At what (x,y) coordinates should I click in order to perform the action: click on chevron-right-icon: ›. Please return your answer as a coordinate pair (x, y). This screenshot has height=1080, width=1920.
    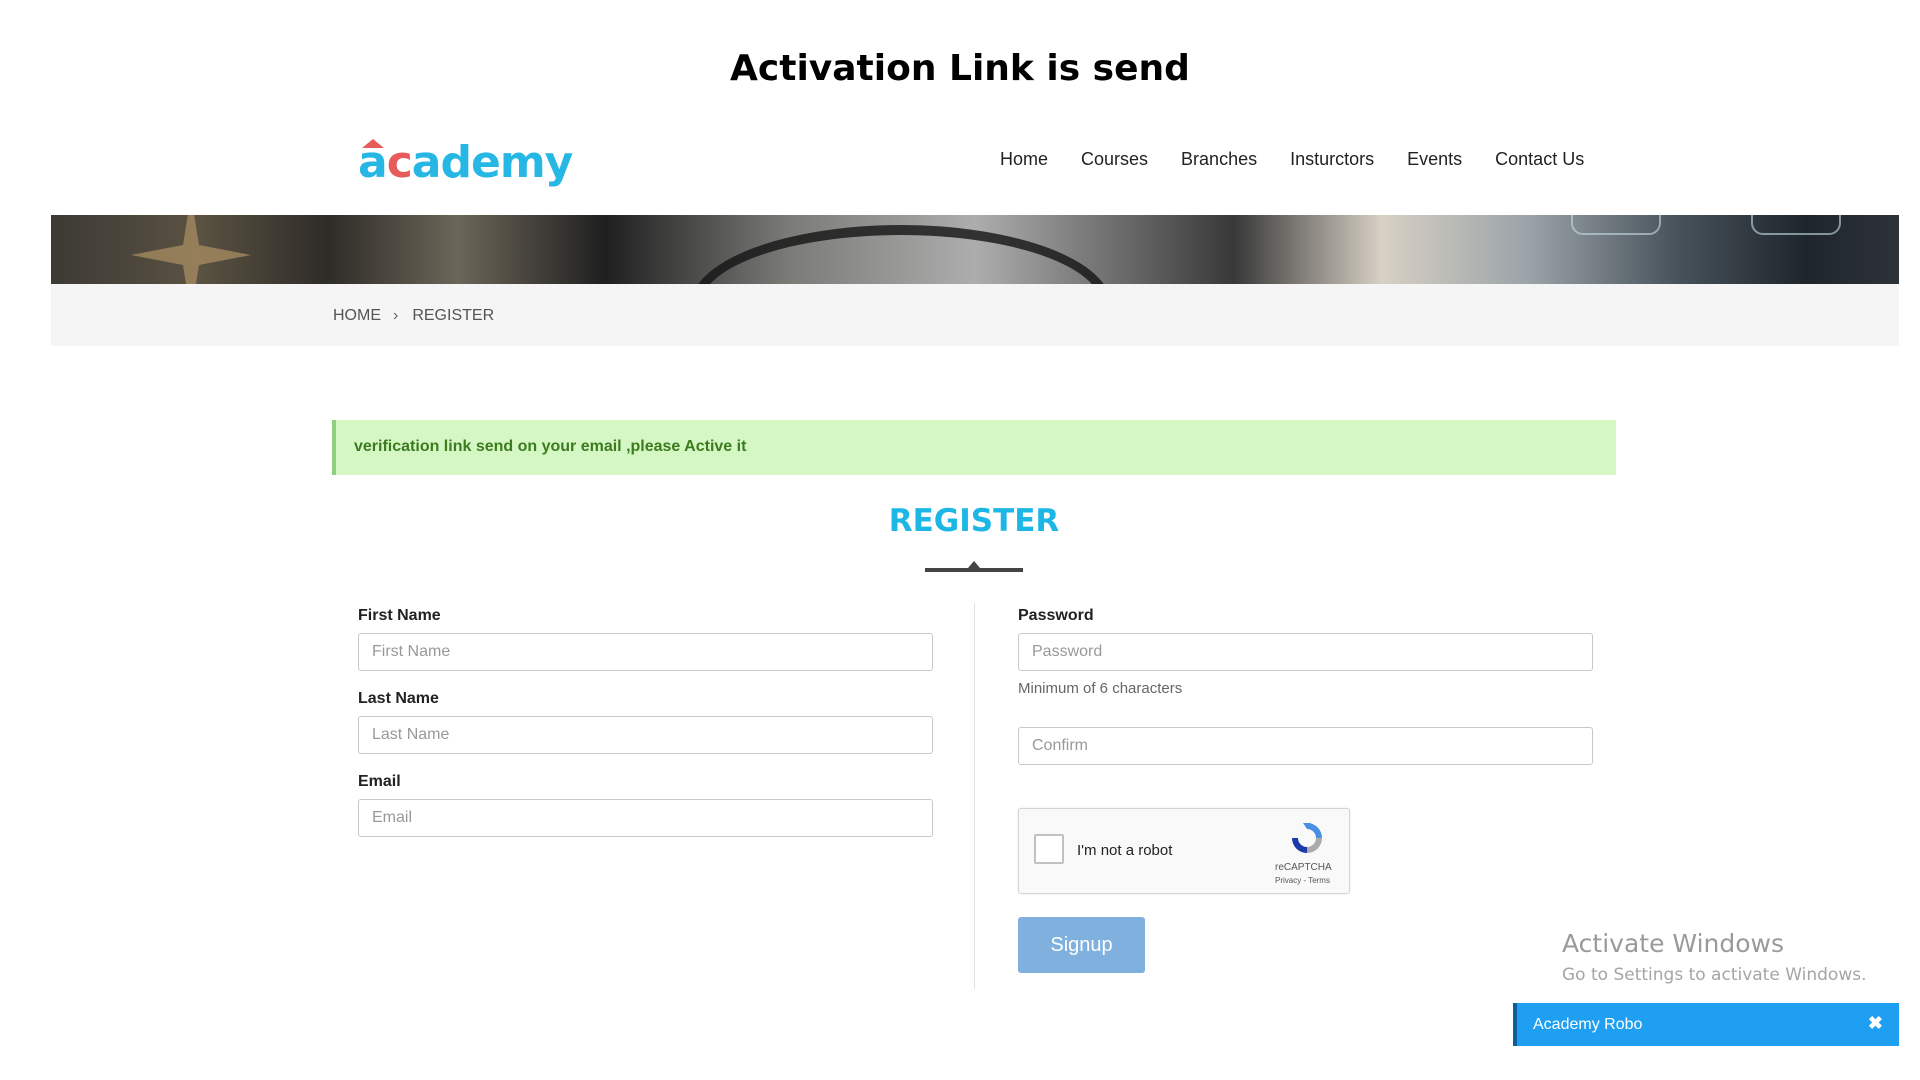
    Looking at the image, I should click on (396, 315).